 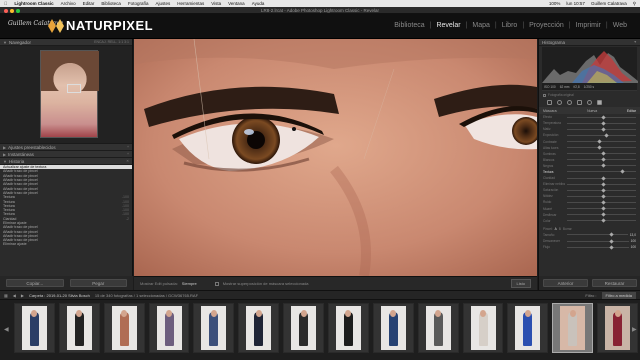 What do you see at coordinates (634, 329) in the screenshot?
I see `filmstrip-right-arrow-icon: ▶` at bounding box center [634, 329].